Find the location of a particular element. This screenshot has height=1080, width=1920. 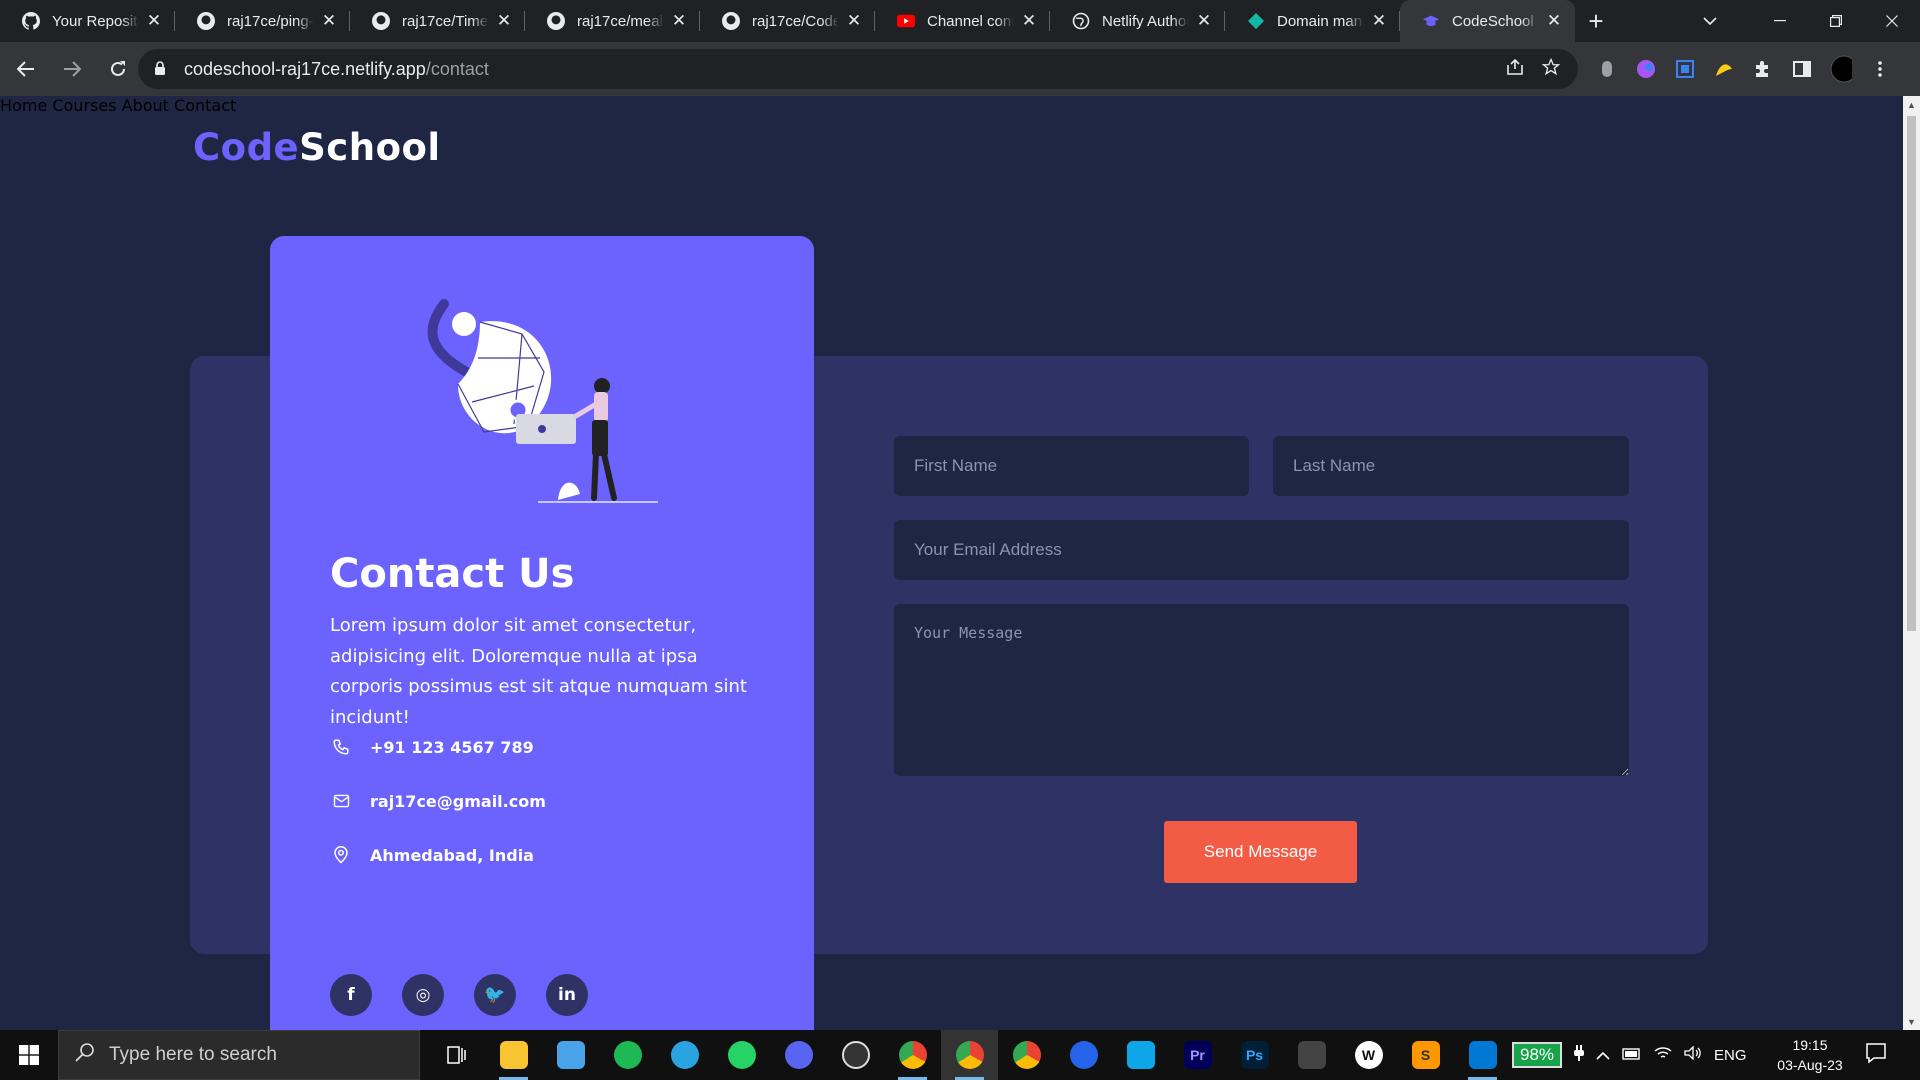

browser-tab: Domain management ✕ is located at coordinates (1312, 21).